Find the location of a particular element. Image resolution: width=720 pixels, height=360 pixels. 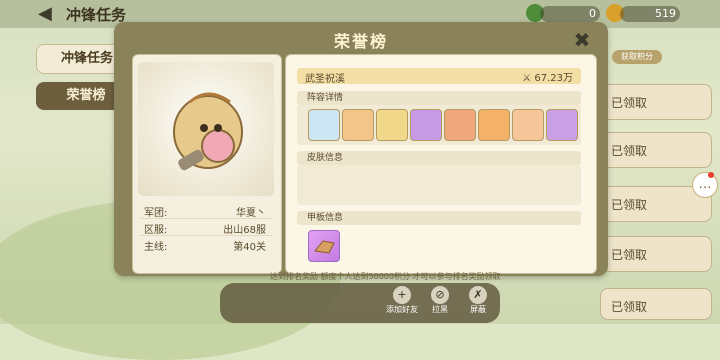

dialog-header: 荣誉榜 is located at coordinates (361, 38).